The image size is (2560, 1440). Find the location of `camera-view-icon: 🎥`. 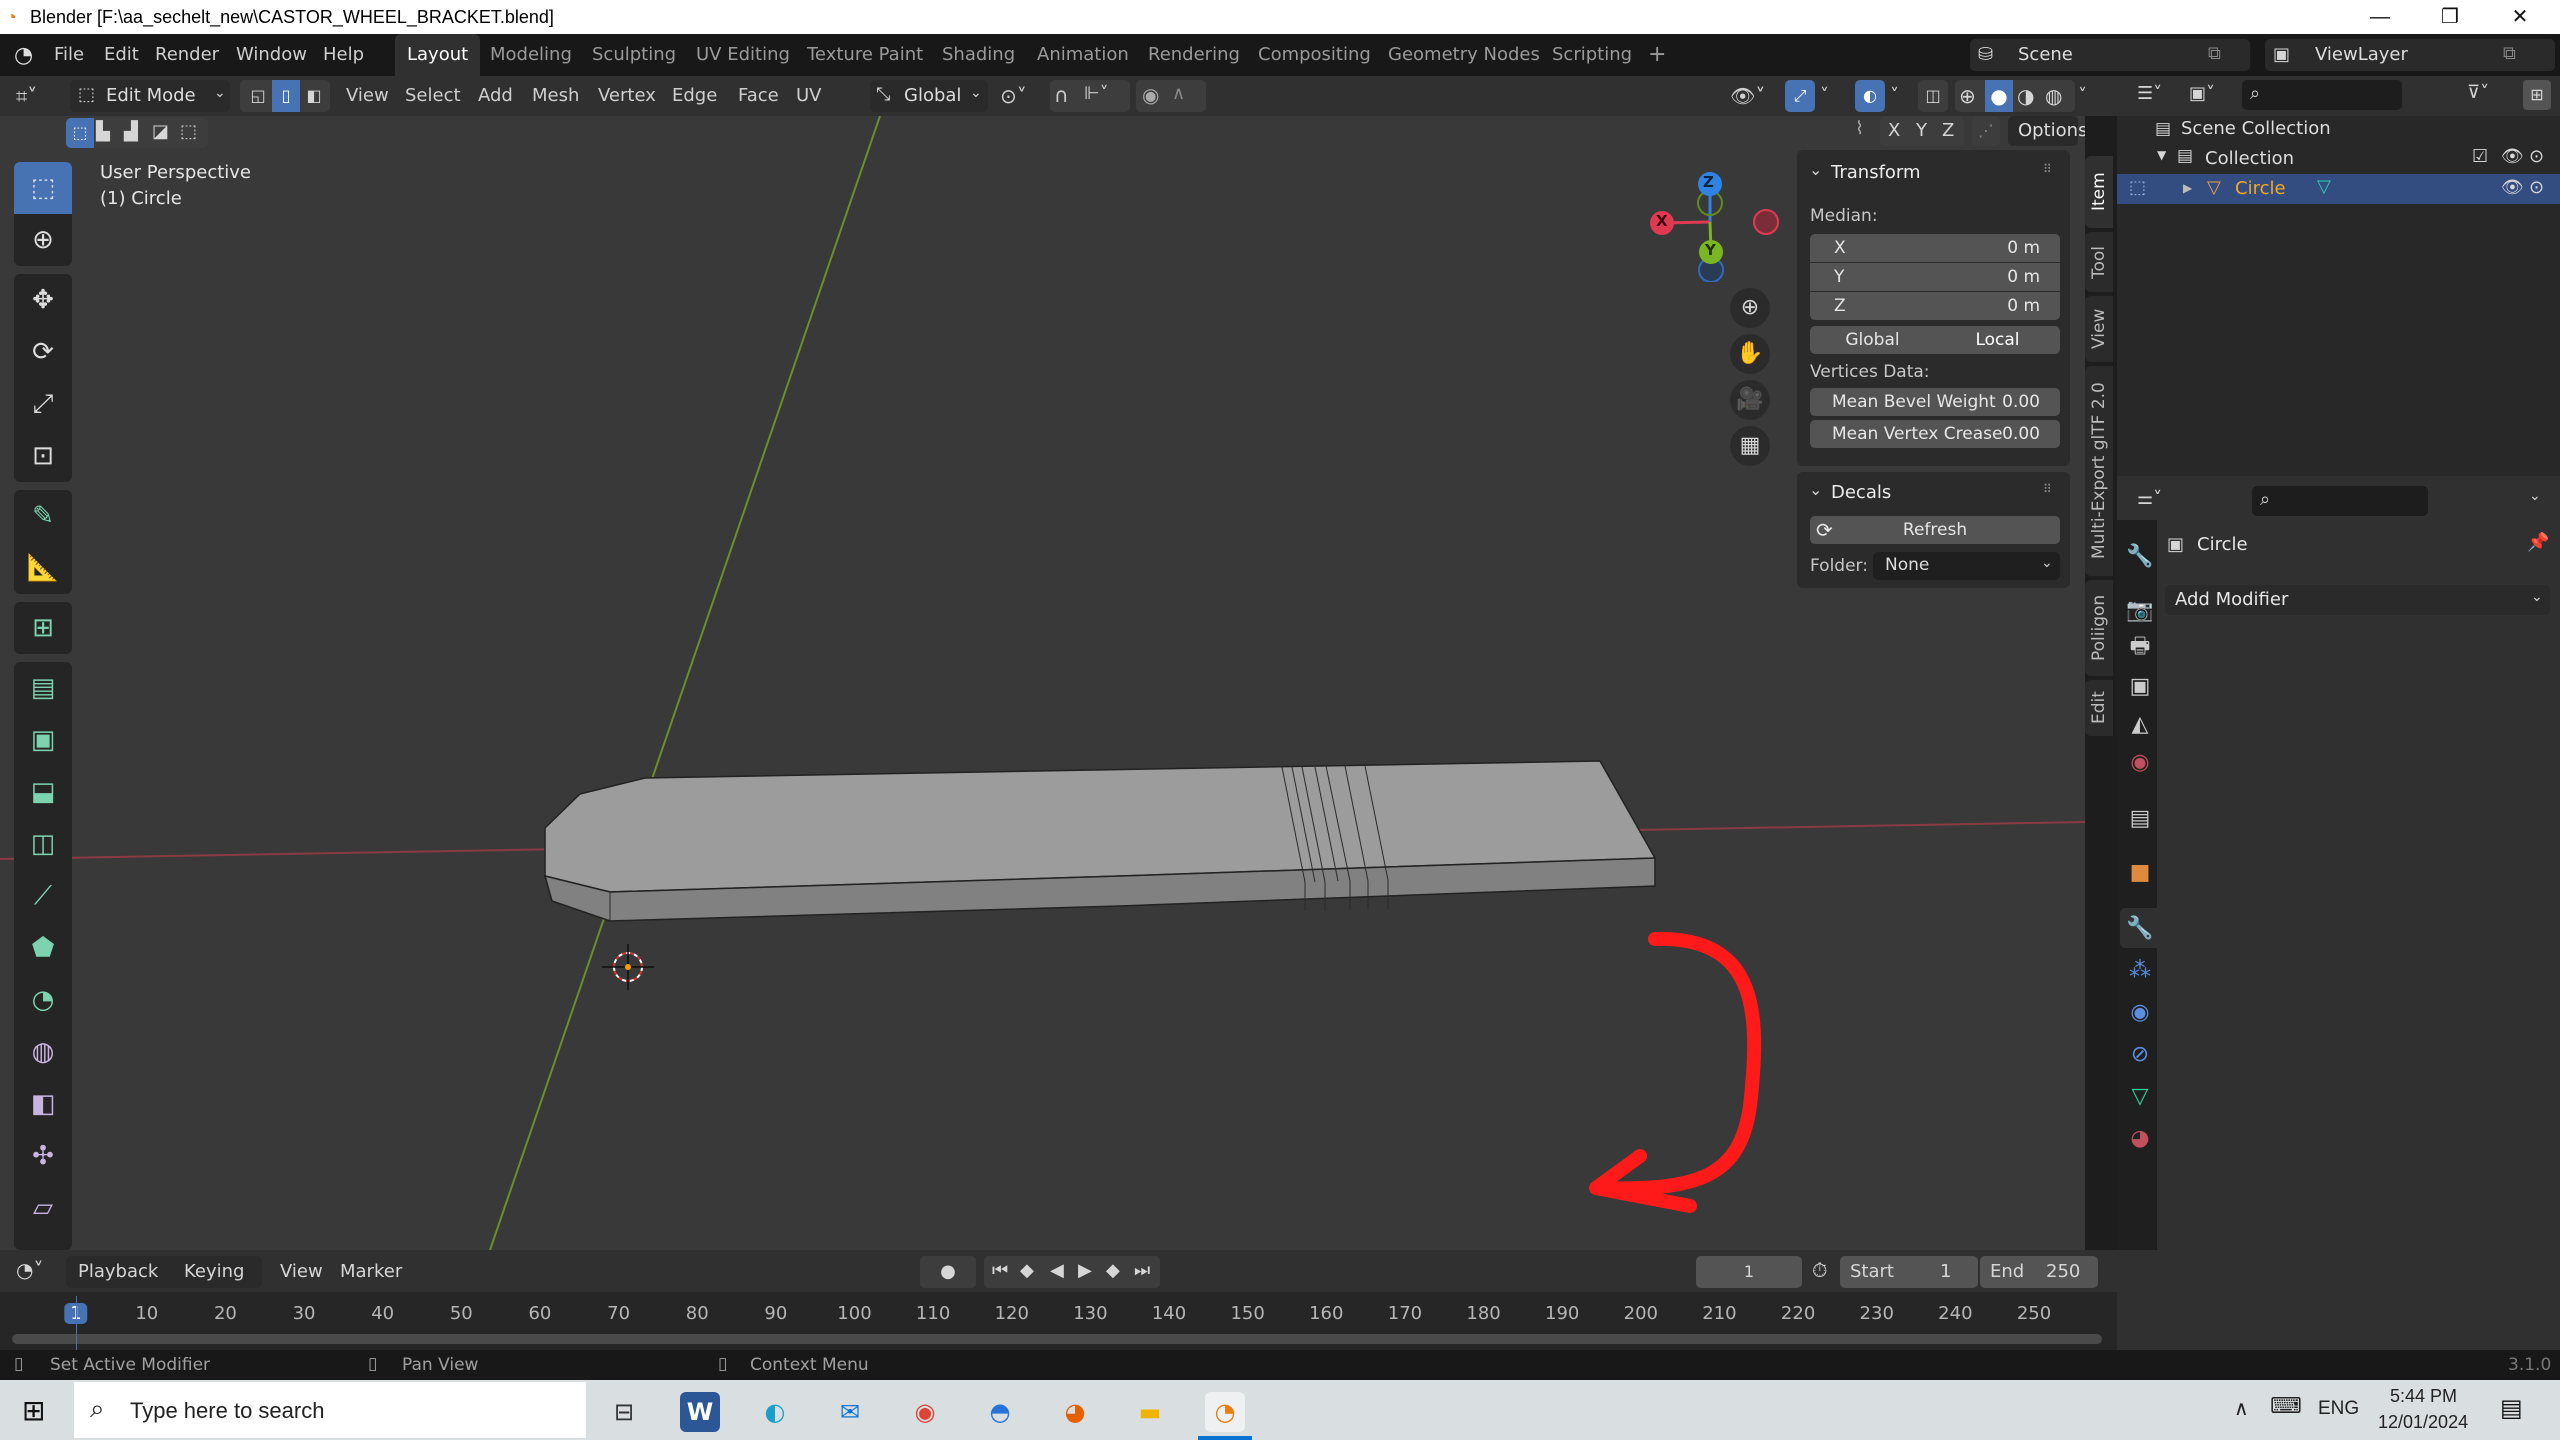

camera-view-icon: 🎥 is located at coordinates (1750, 400).